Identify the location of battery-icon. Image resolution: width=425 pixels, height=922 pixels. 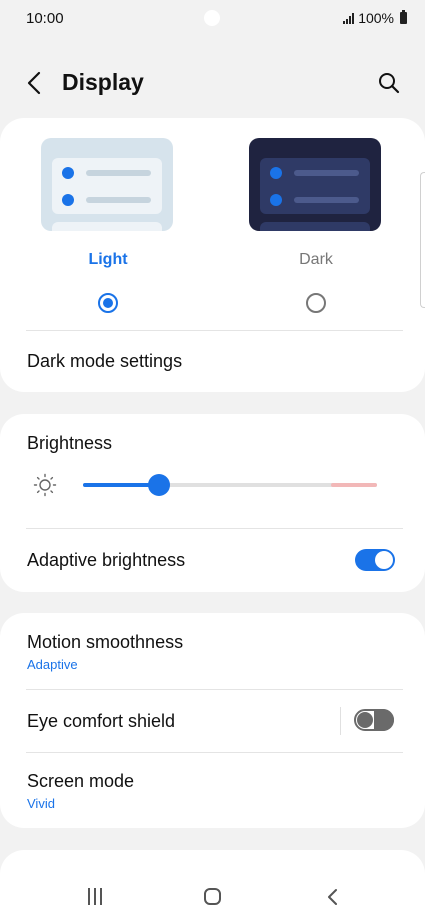
(403, 17).